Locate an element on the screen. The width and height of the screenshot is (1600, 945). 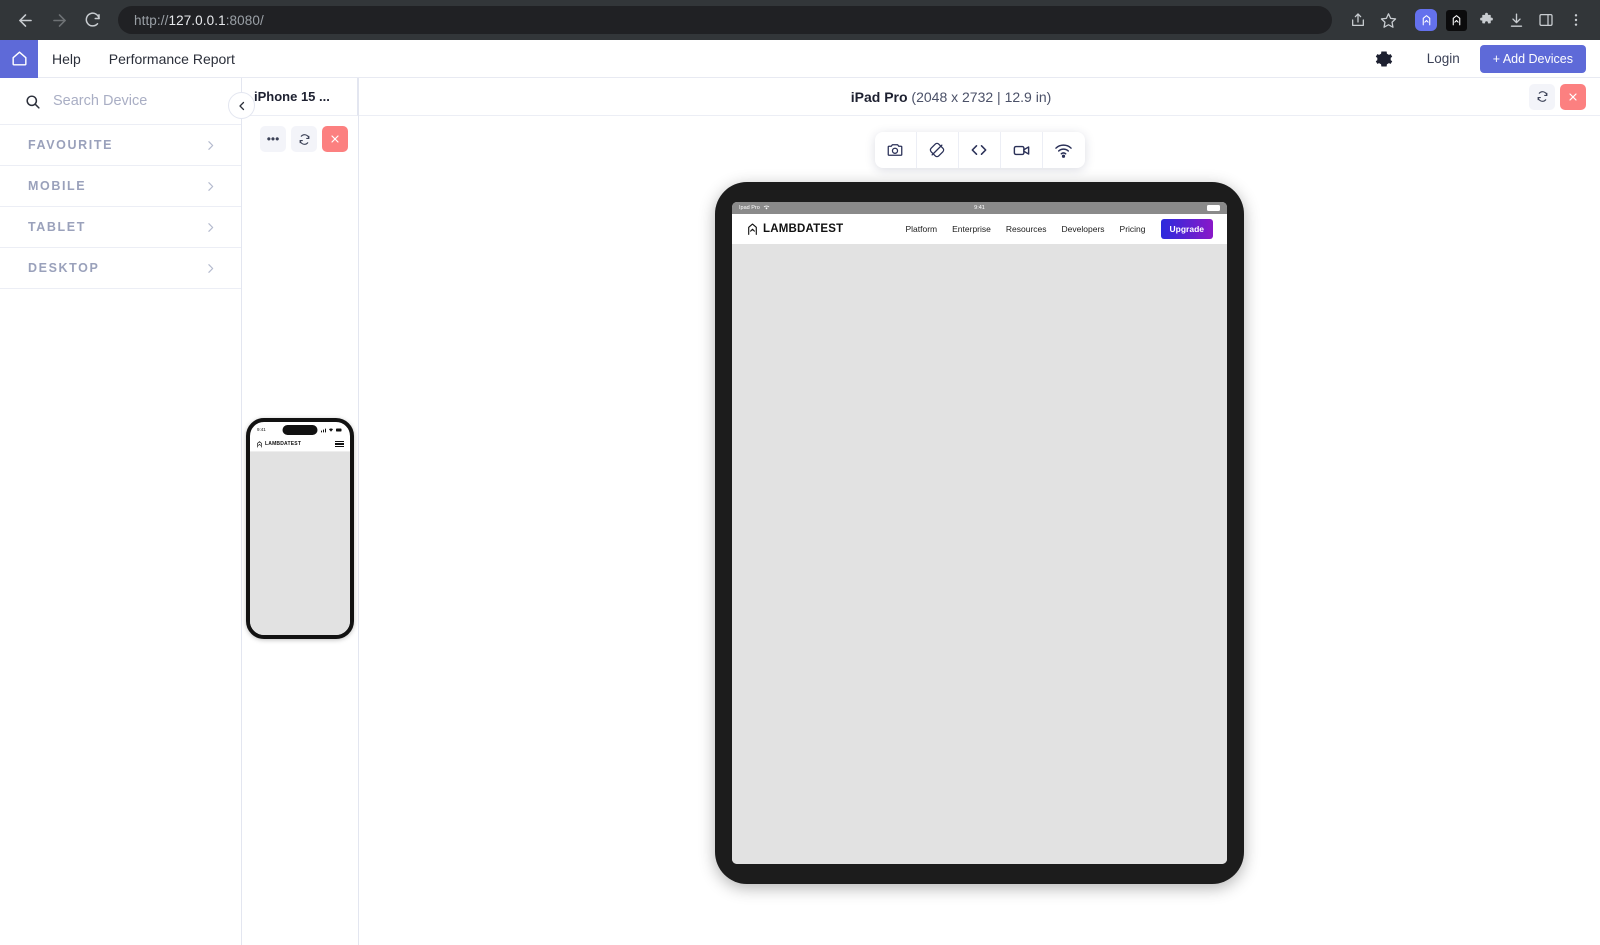
upgrade-button: Upgrade is located at coordinates (1186, 229).